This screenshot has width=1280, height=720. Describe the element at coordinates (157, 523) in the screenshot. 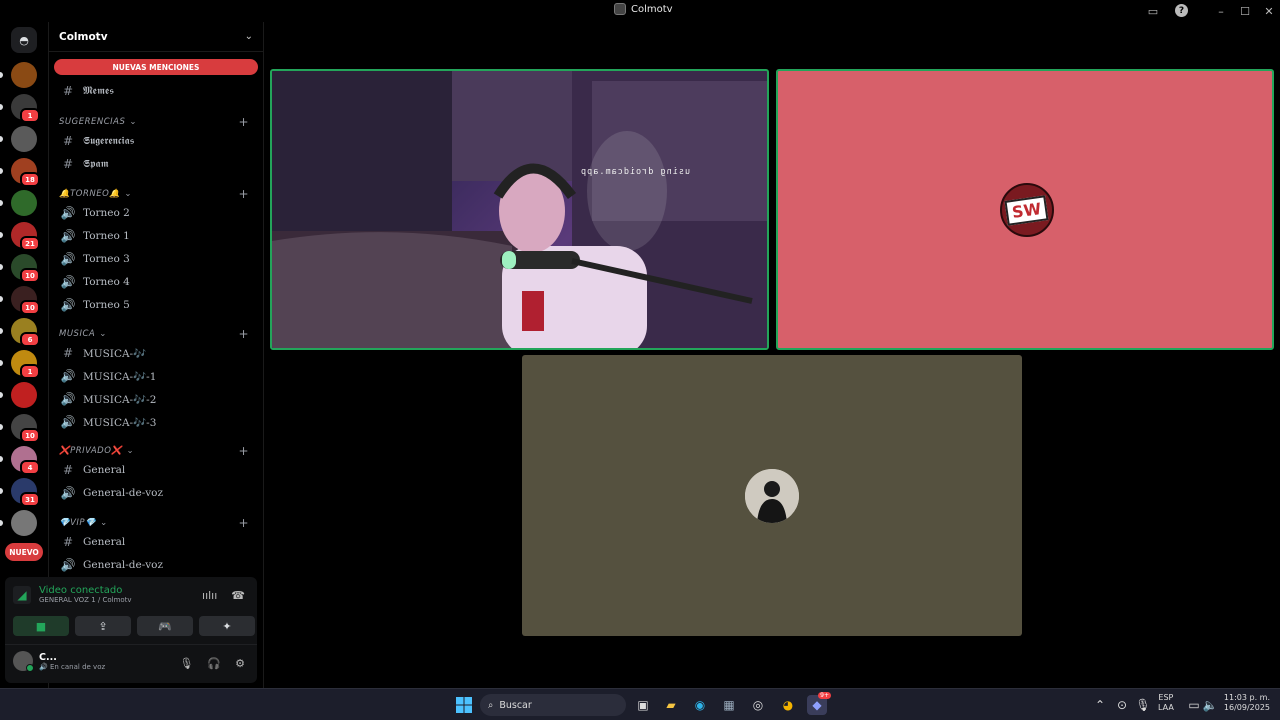

I see `channel-category: 💎VIP💎 ⌄ +` at that location.